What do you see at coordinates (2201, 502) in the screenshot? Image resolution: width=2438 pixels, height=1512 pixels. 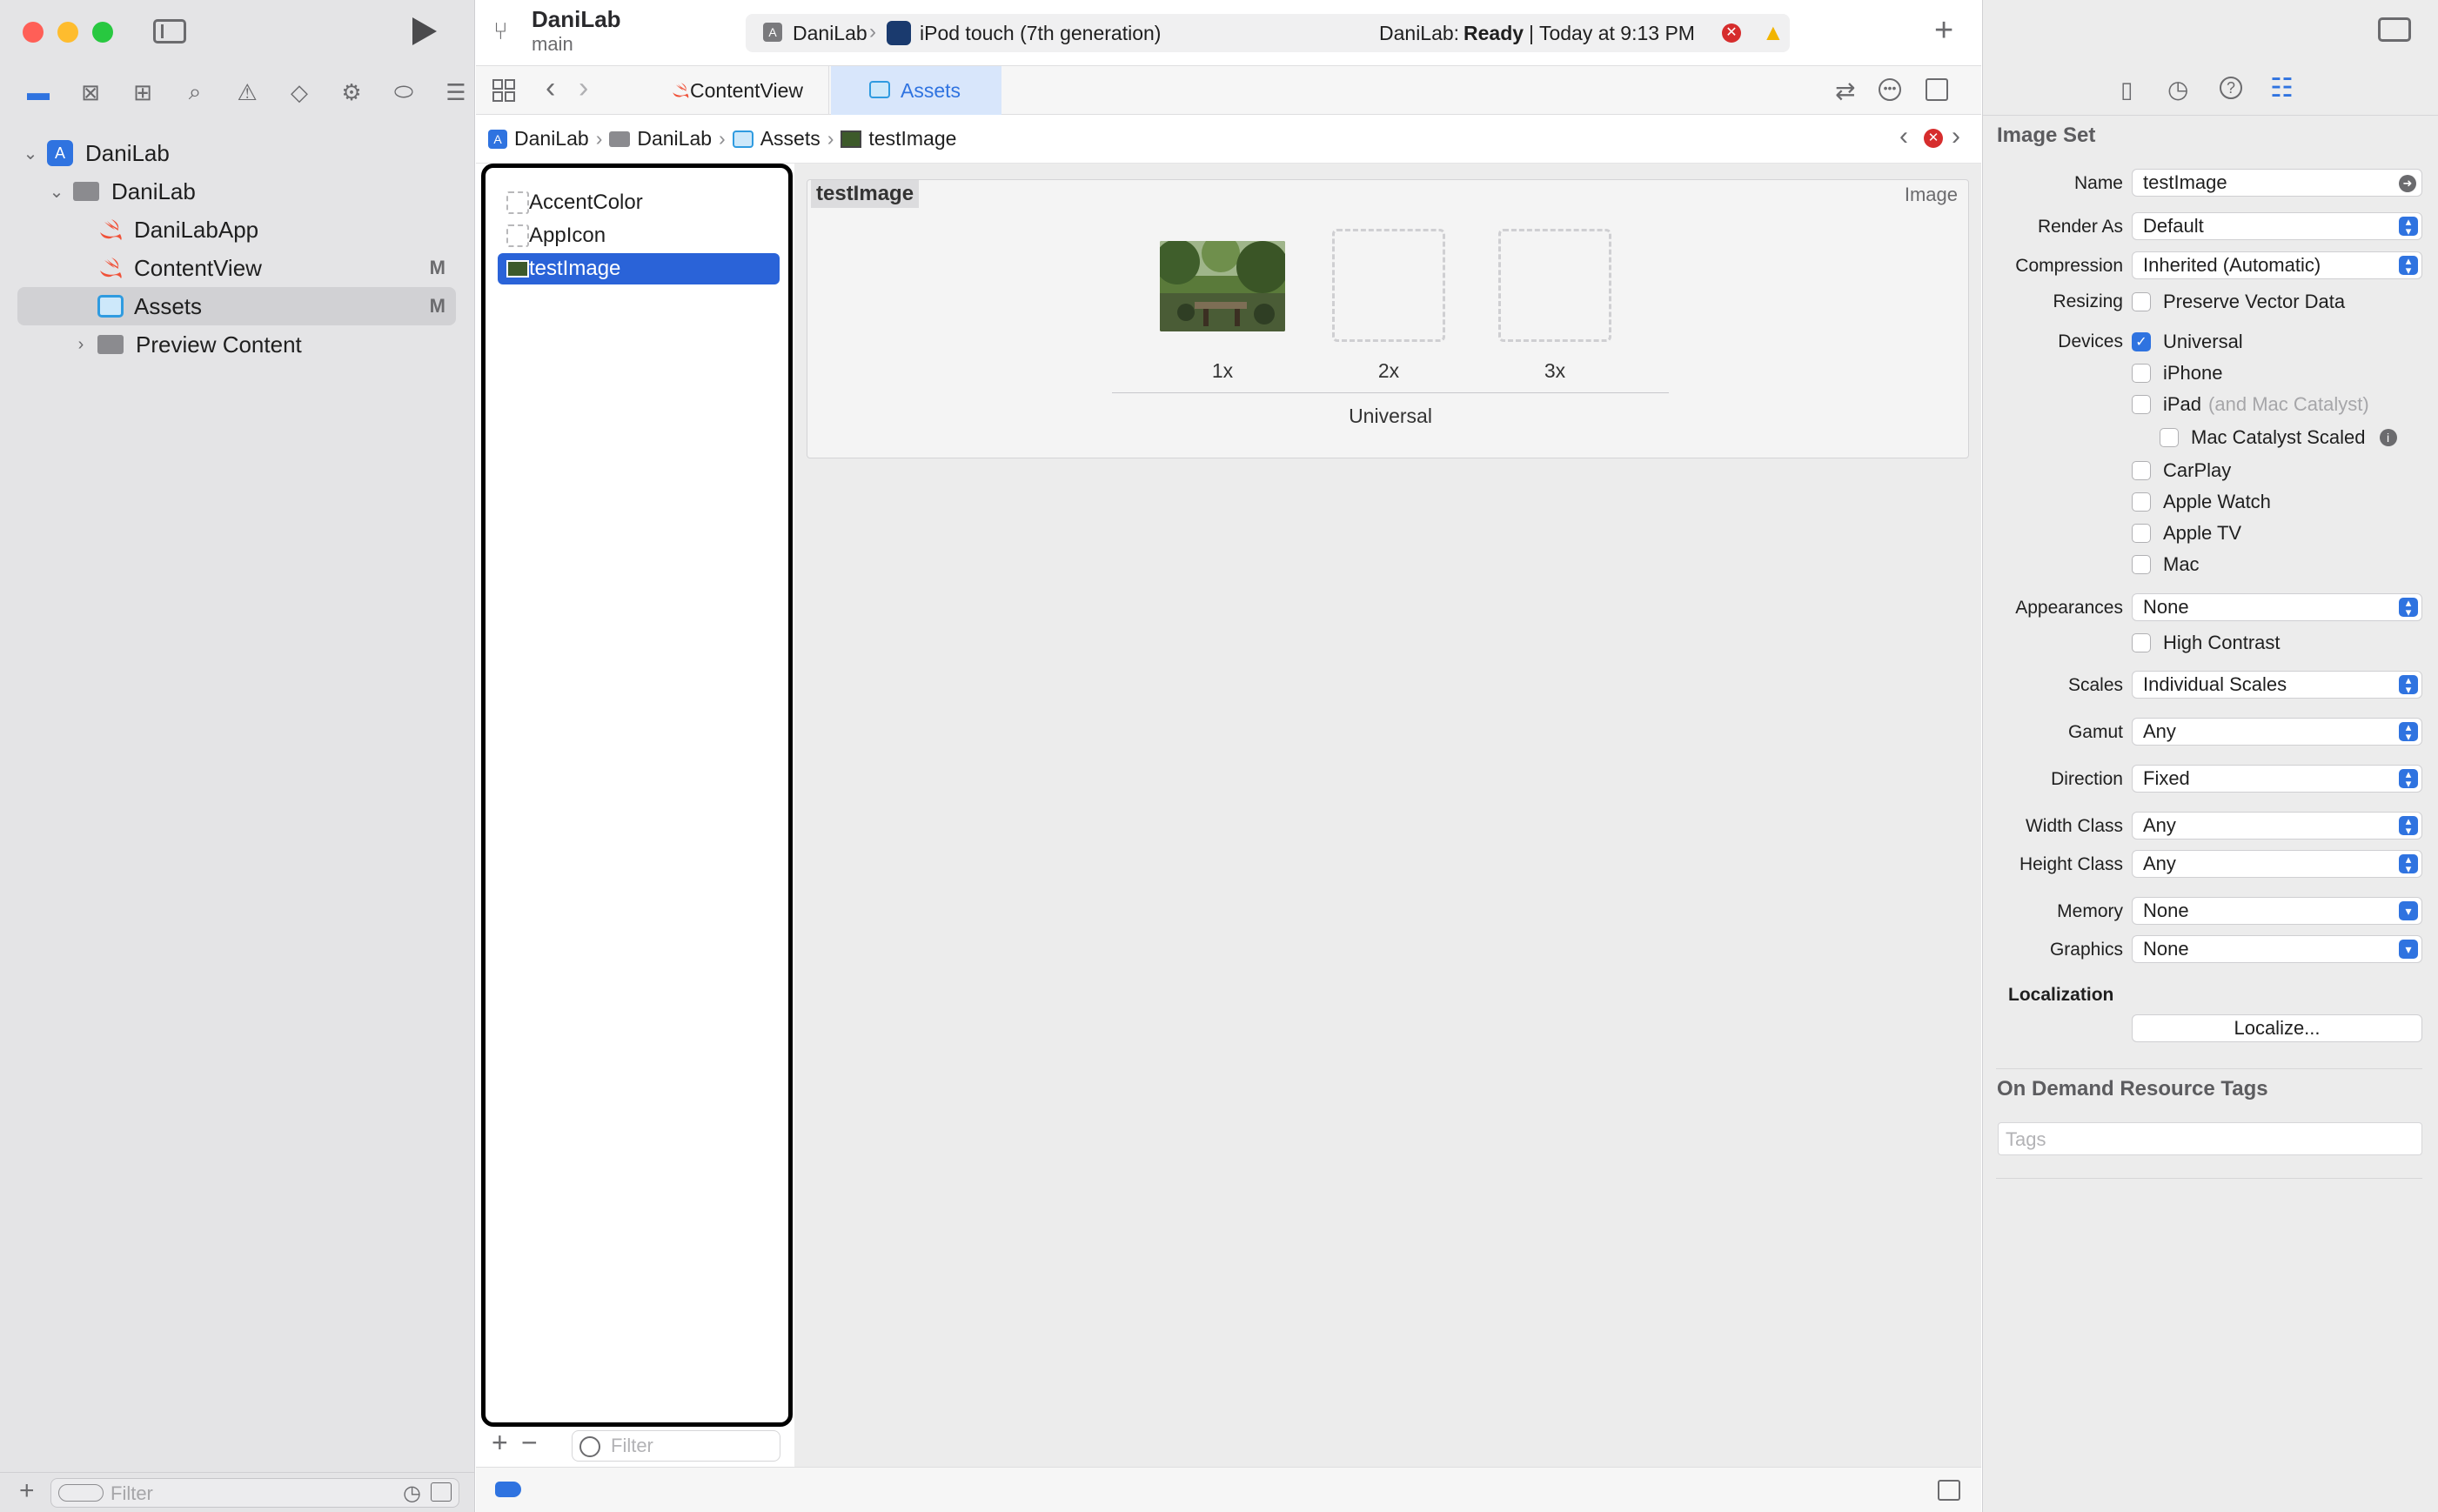 I see `apple-watch-checkbox: Apple Watch` at bounding box center [2201, 502].